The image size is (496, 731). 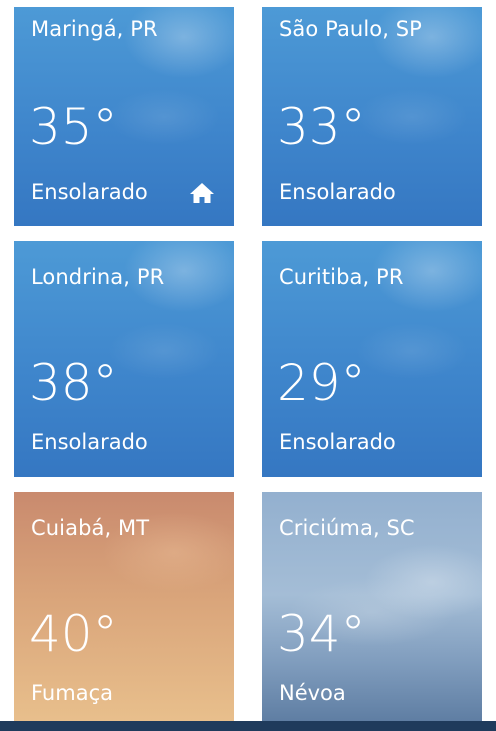 I want to click on city-name: São Paulo, SP, so click(x=350, y=29).